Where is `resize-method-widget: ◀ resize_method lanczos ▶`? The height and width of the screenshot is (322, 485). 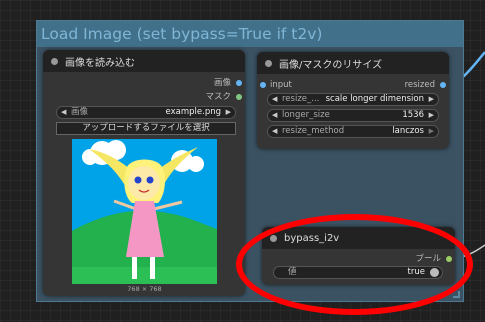
resize-method-widget: ◀ resize_method lanczos ▶ is located at coordinates (353, 131).